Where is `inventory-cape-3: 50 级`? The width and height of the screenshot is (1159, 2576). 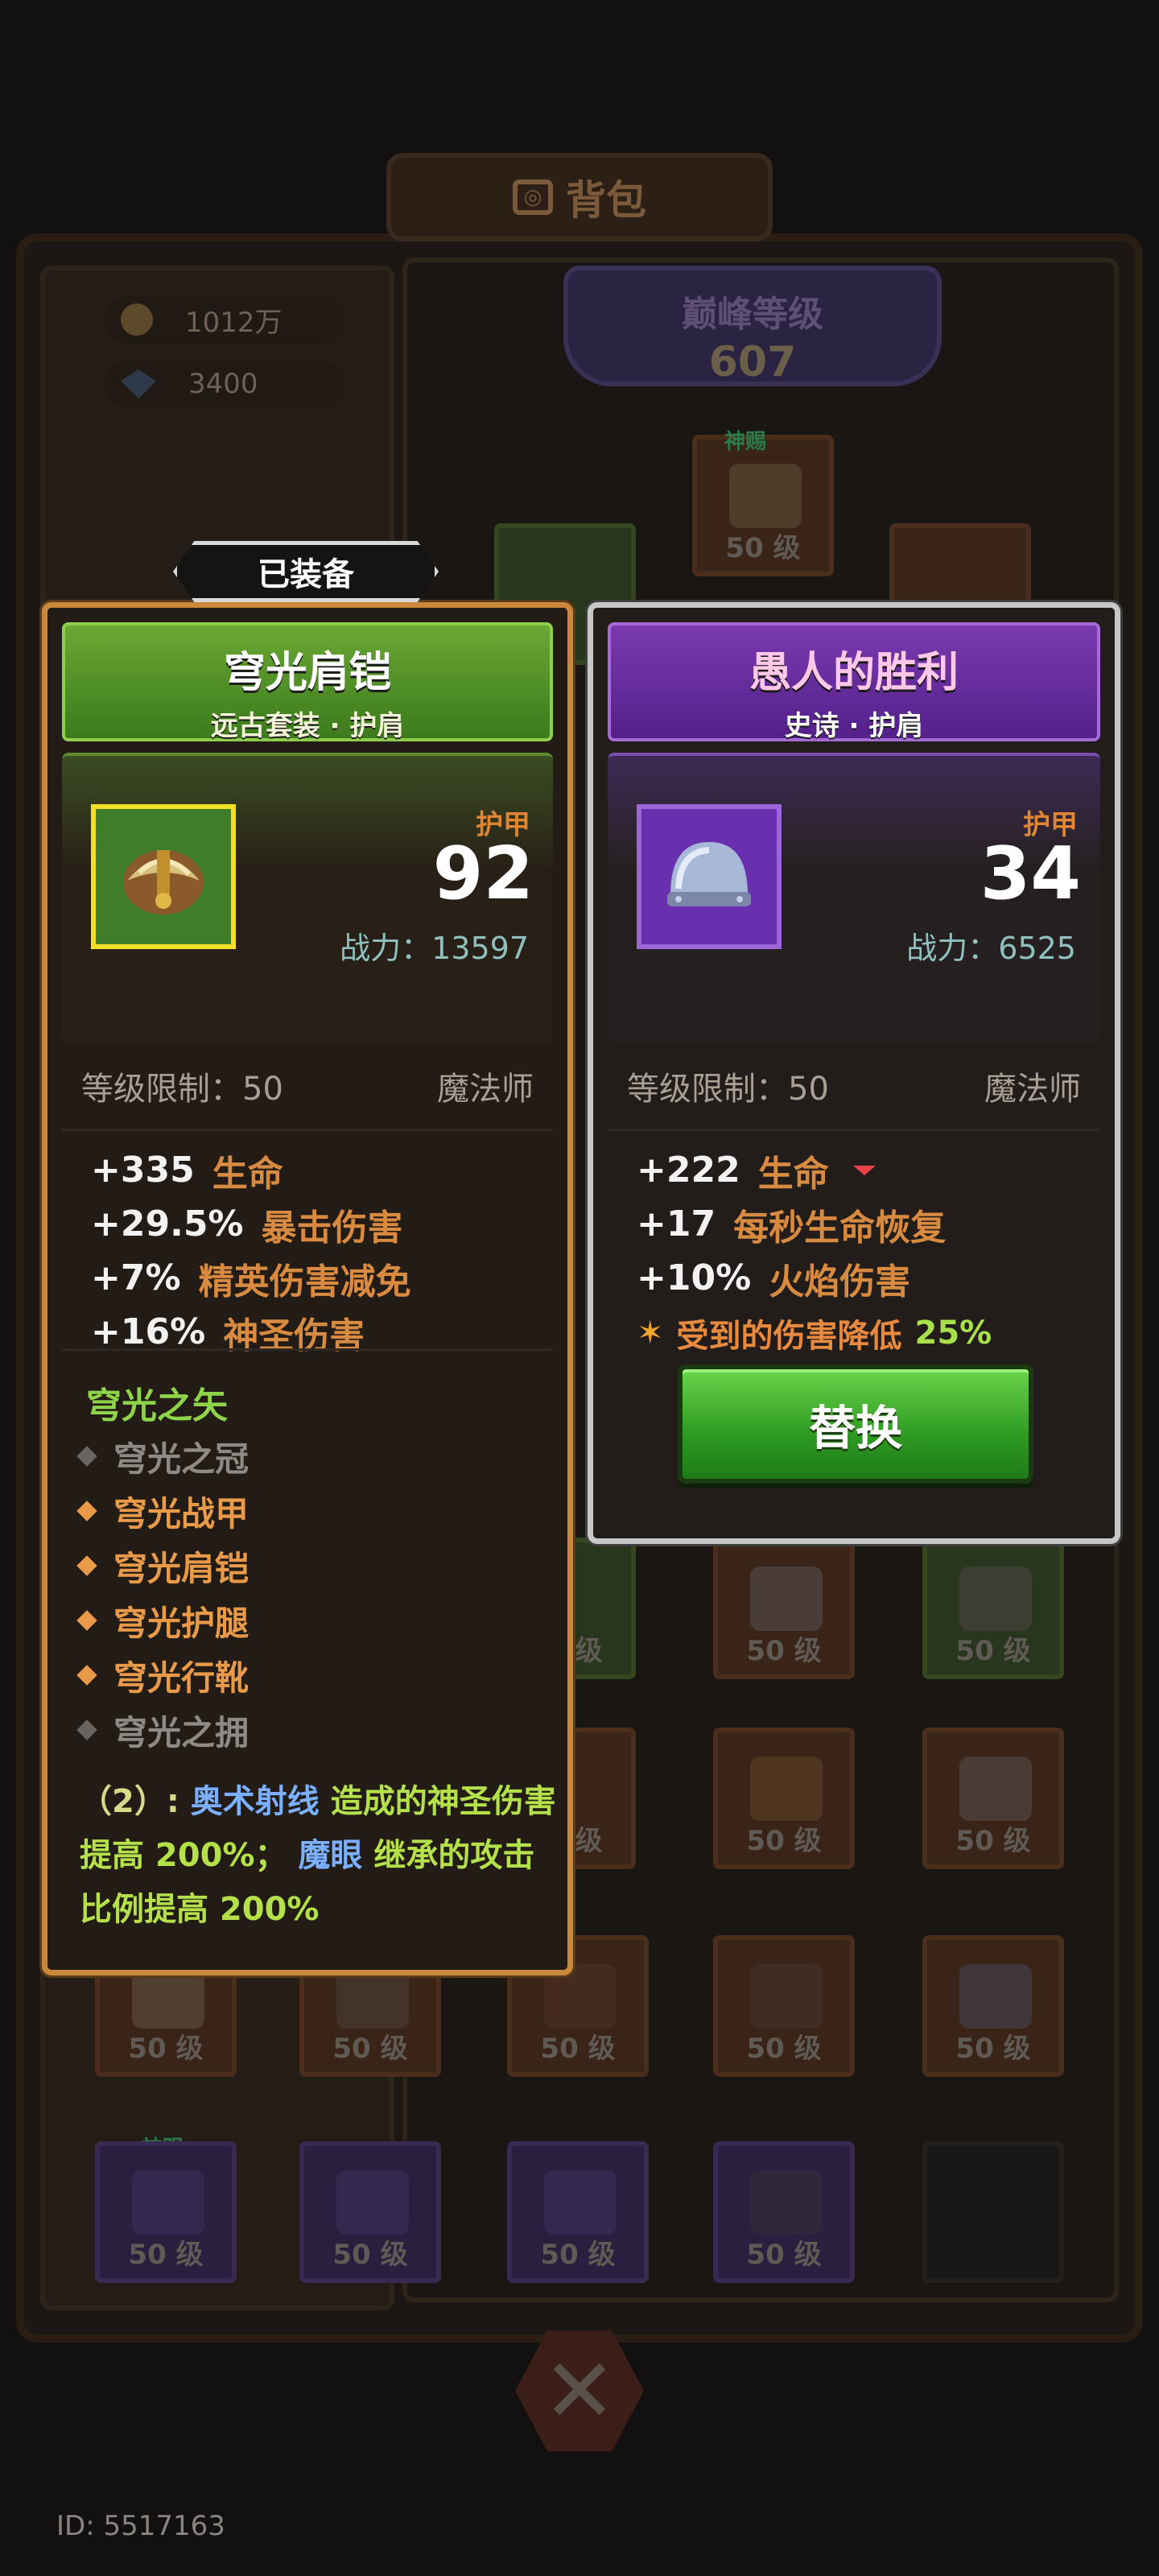 inventory-cape-3: 50 级 is located at coordinates (578, 2212).